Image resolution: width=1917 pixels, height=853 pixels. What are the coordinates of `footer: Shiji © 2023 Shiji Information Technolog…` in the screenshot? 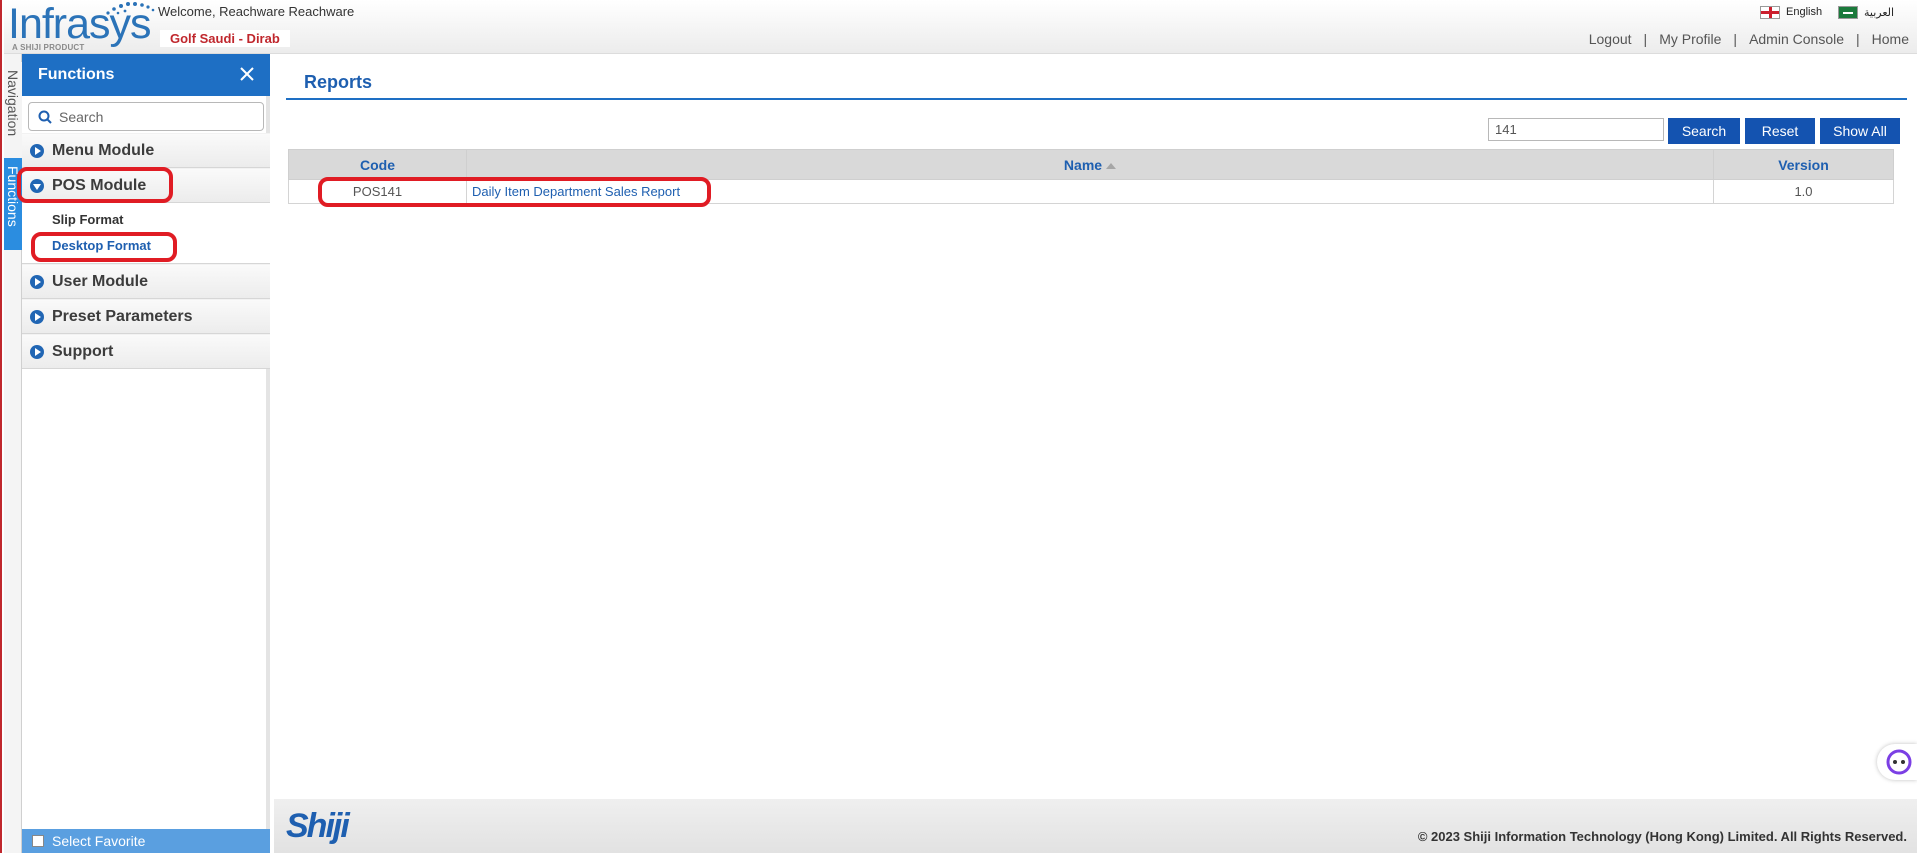 It's located at (1095, 826).